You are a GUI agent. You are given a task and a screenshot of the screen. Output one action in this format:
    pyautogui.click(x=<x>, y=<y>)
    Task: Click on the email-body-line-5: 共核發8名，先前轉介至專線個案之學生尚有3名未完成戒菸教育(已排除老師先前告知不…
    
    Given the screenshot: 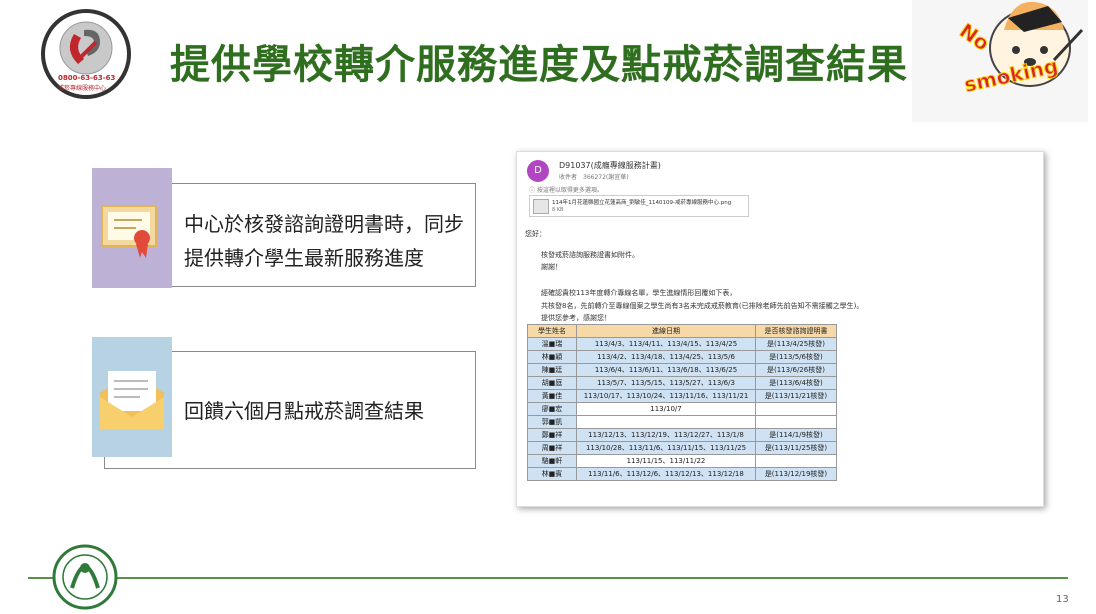 What is the action you would take?
    pyautogui.click(x=702, y=306)
    